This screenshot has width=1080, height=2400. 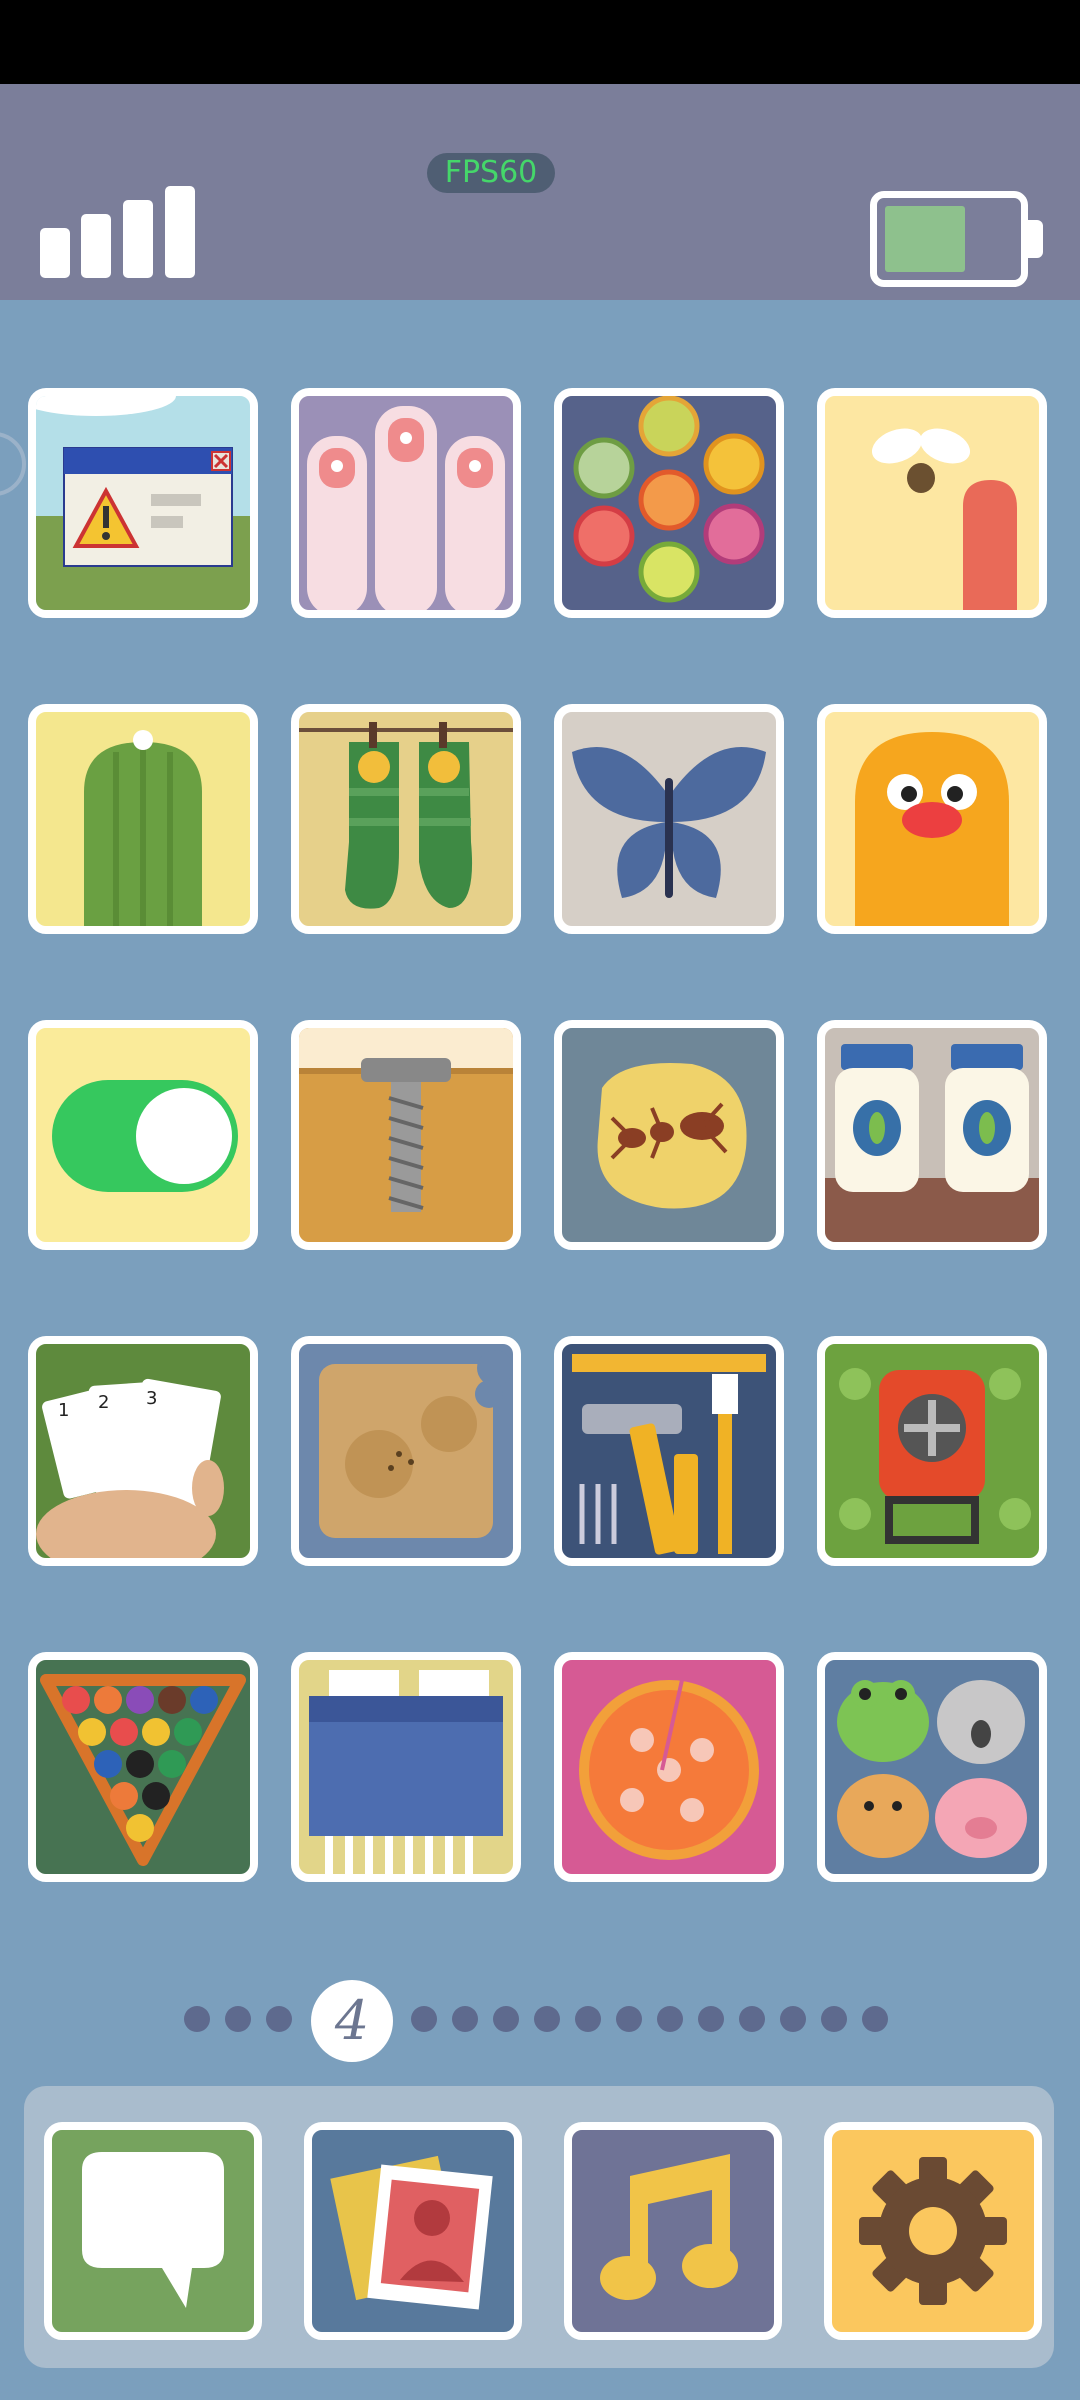 I want to click on svg-text: 2, so click(x=103, y=1402).